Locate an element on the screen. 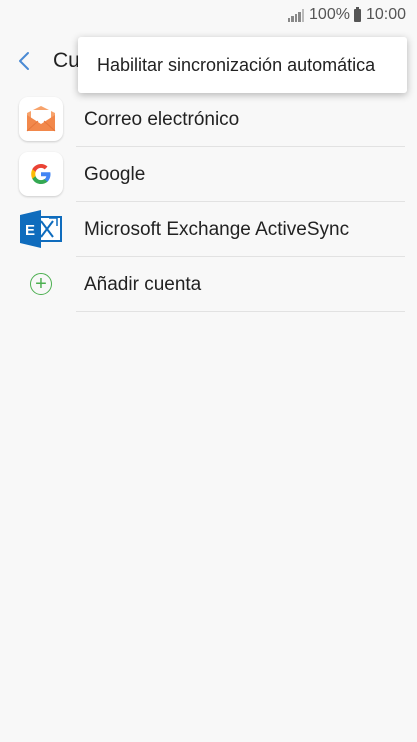 This screenshot has height=742, width=417. plus-circle-icon: + is located at coordinates (41, 284).